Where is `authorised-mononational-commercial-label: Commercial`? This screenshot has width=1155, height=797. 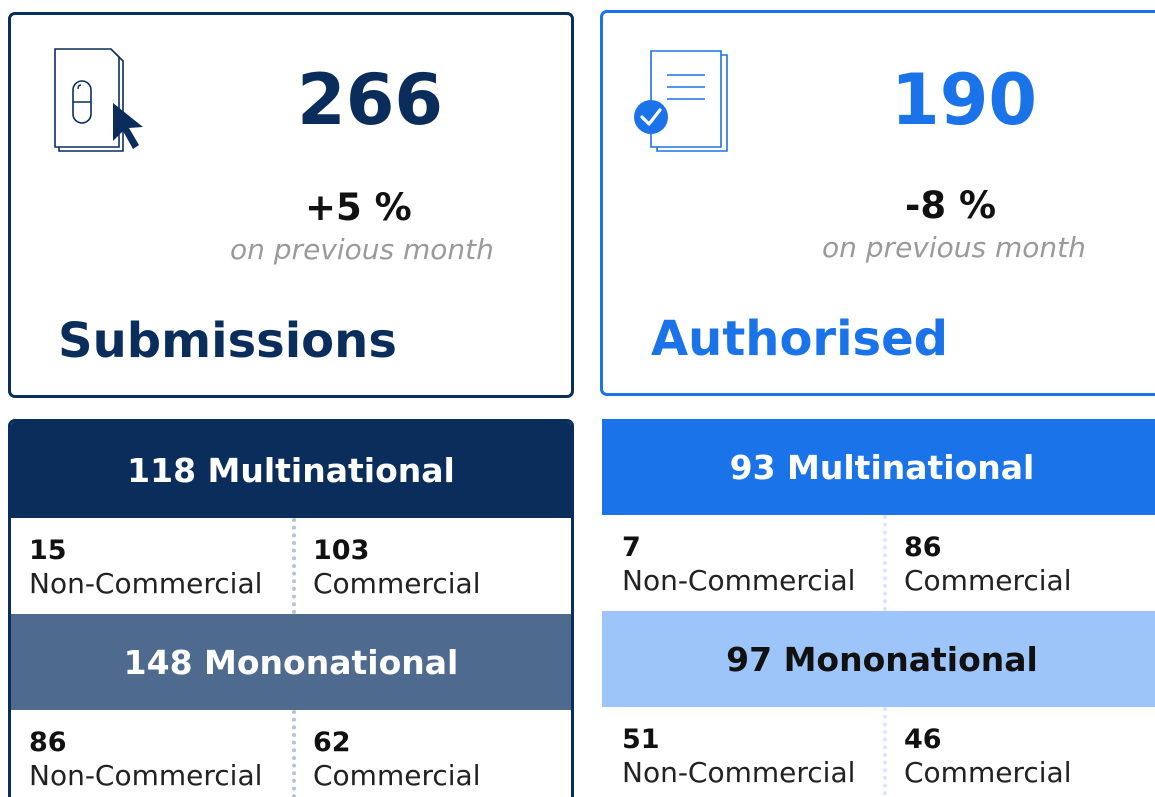 authorised-mononational-commercial-label: Commercial is located at coordinates (988, 772).